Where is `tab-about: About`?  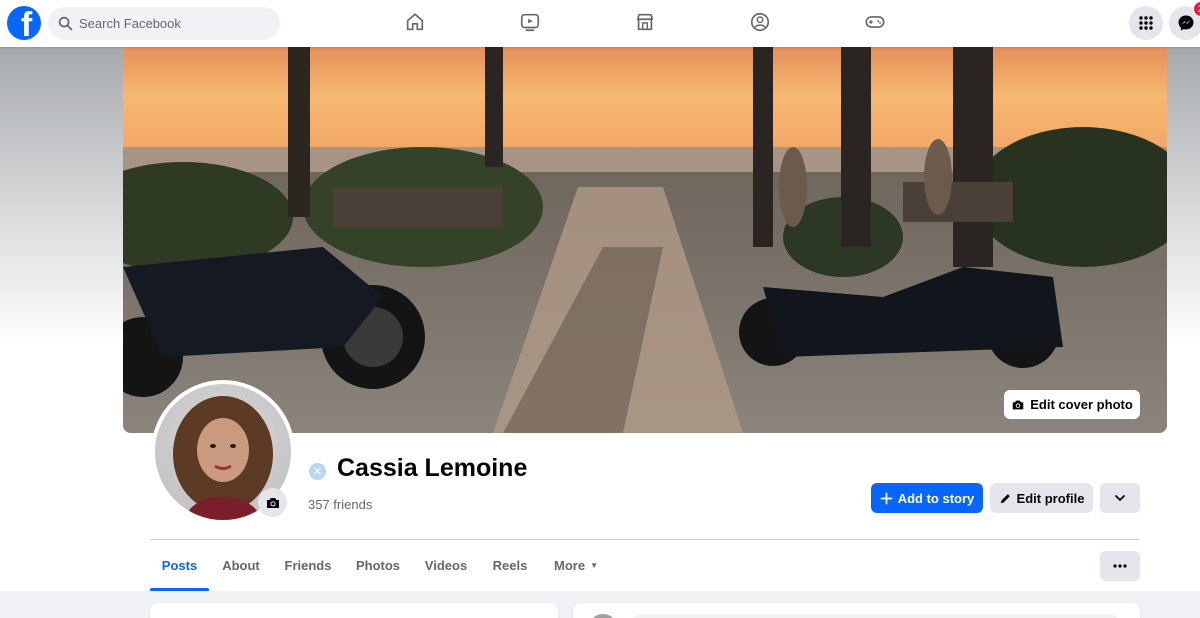
tab-about: About is located at coordinates (241, 565).